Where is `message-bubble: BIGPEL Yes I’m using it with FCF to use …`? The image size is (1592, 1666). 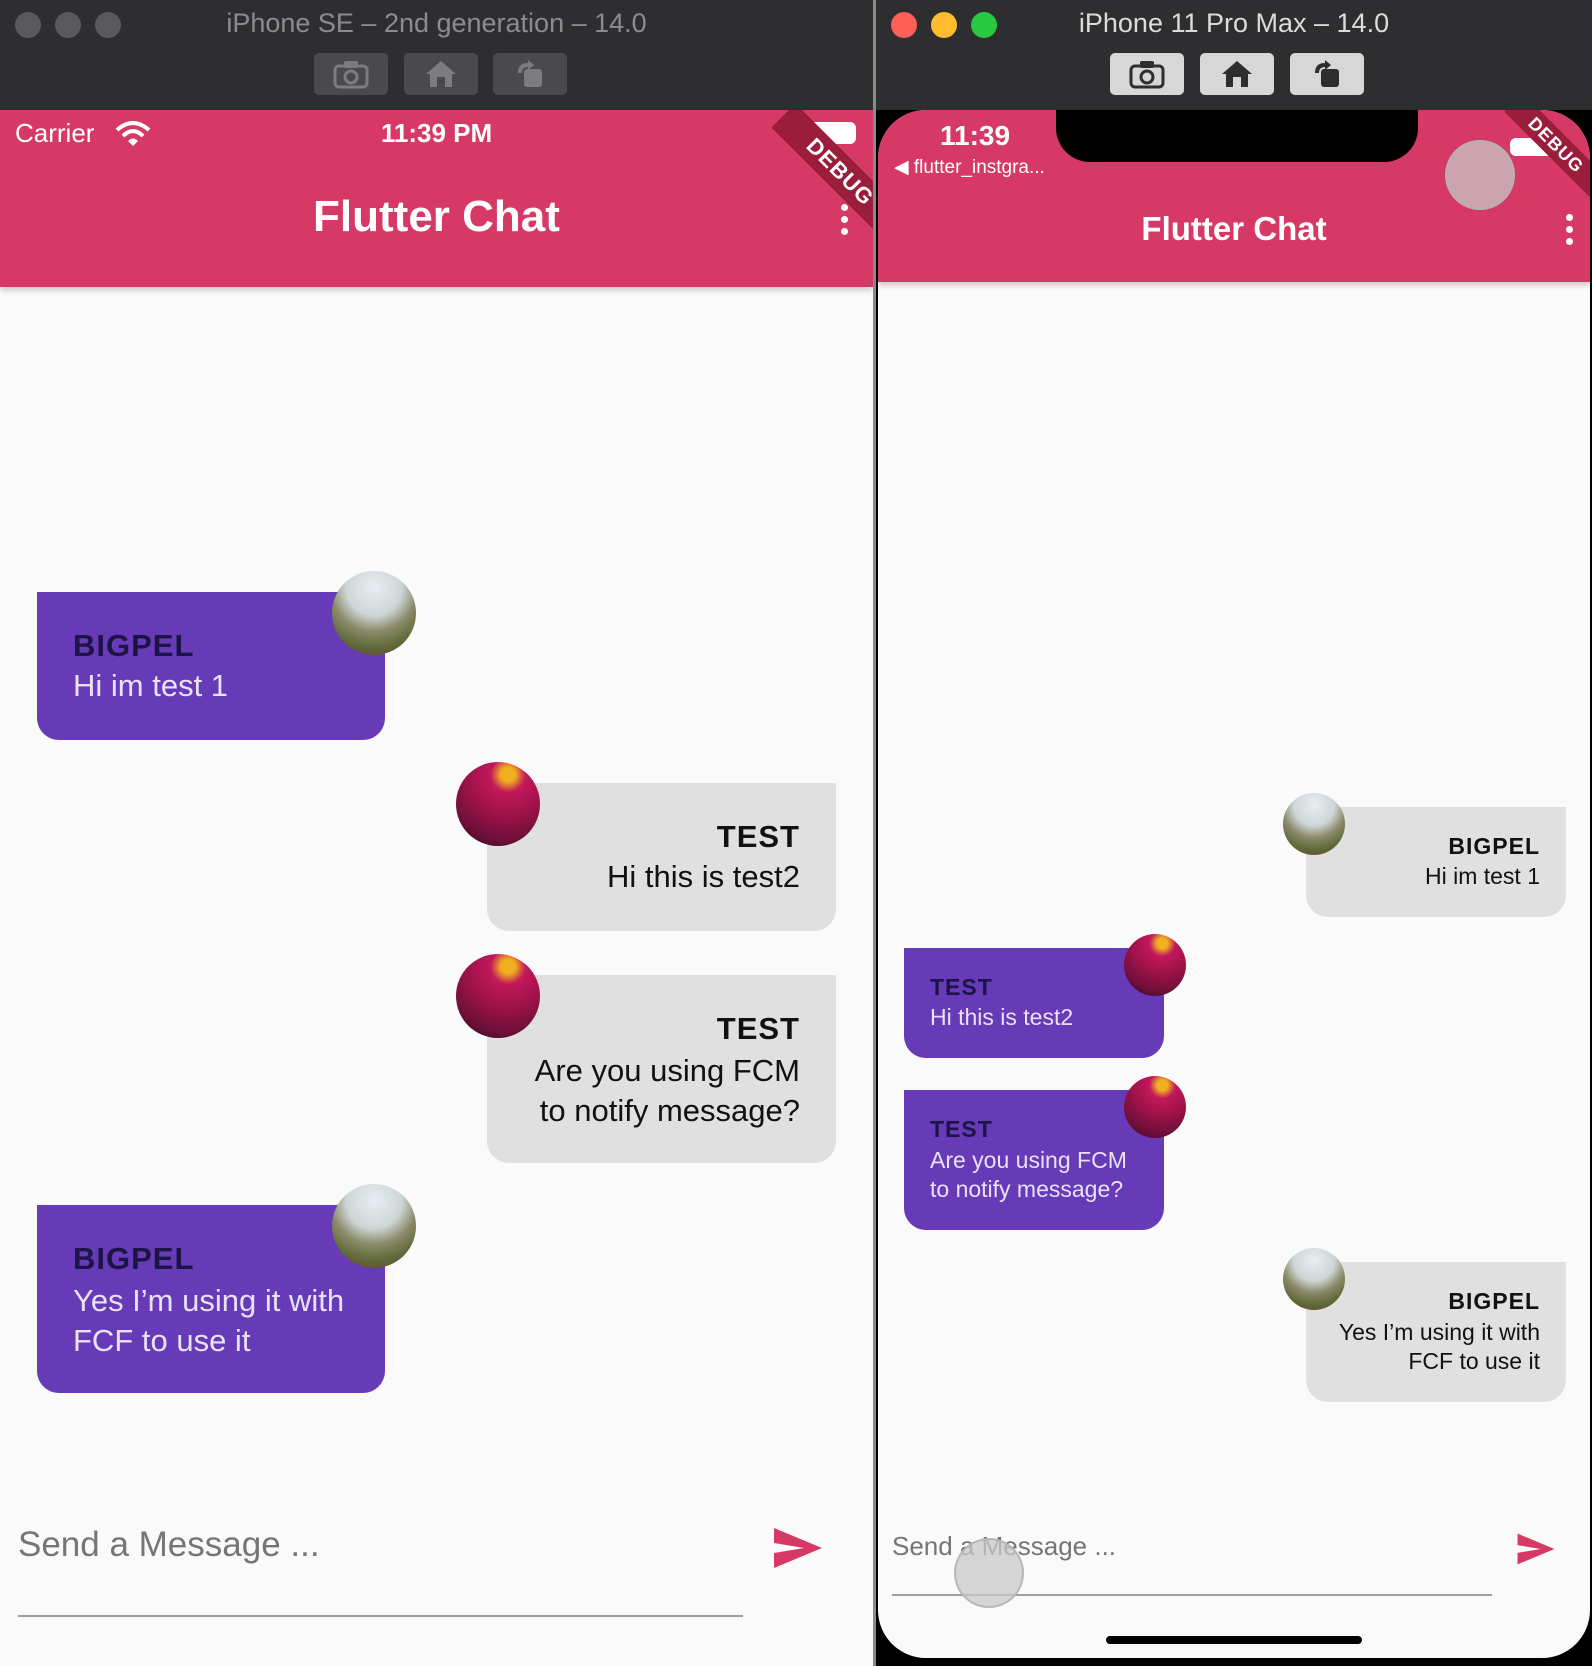 message-bubble: BIGPEL Yes I’m using it with FCF to use … is located at coordinates (1436, 1332).